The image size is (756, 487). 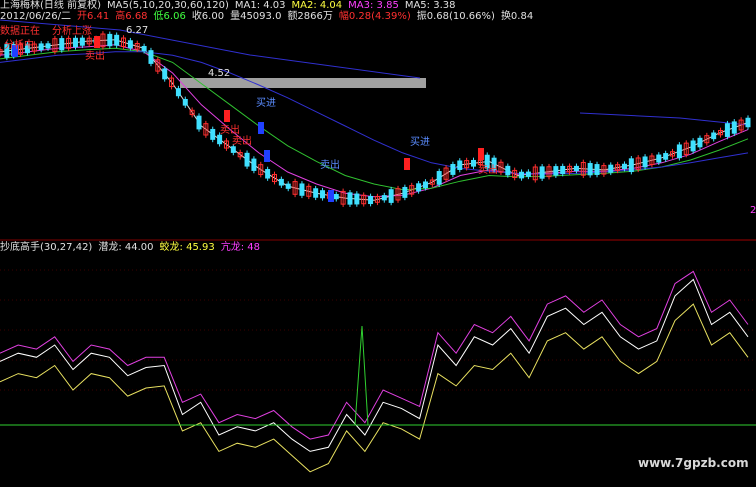 What do you see at coordinates (753, 210) in the screenshot?
I see `right-edge-mark: 2` at bounding box center [753, 210].